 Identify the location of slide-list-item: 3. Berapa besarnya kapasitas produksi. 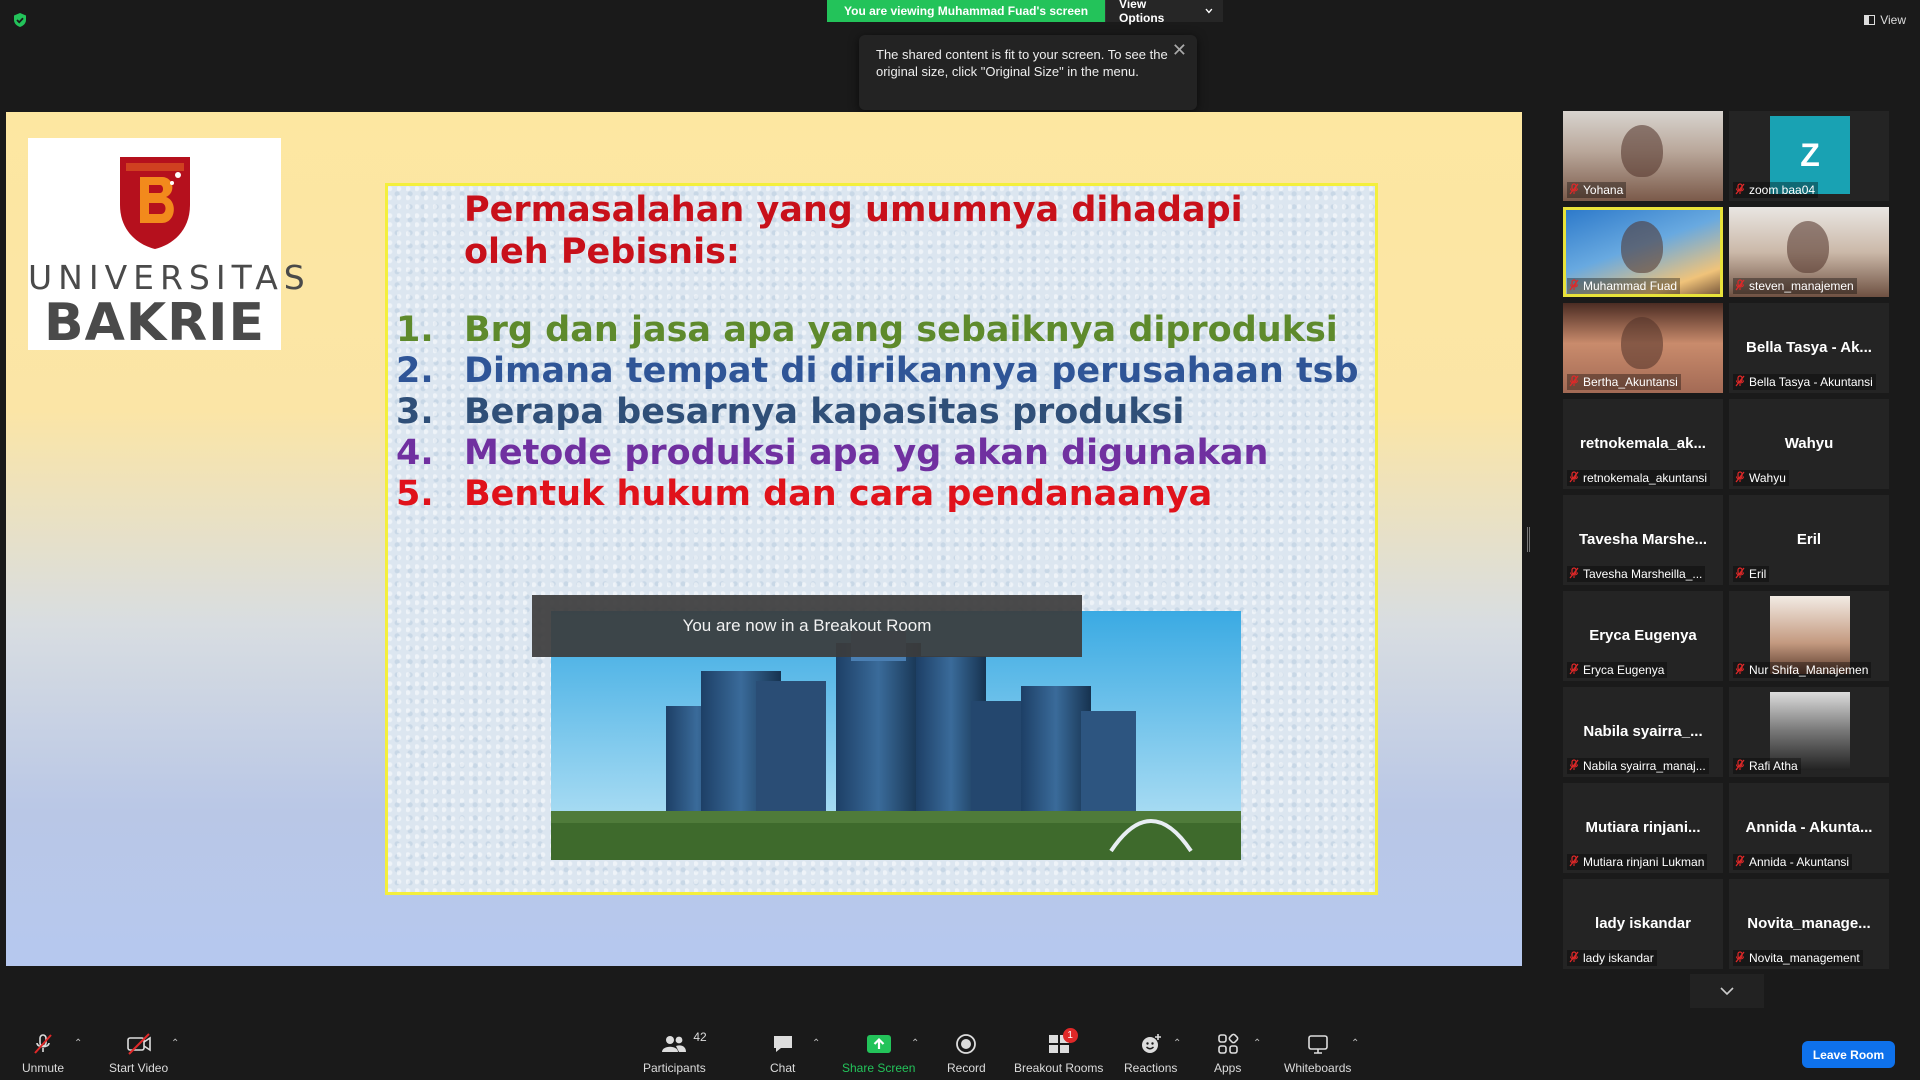
(881, 412).